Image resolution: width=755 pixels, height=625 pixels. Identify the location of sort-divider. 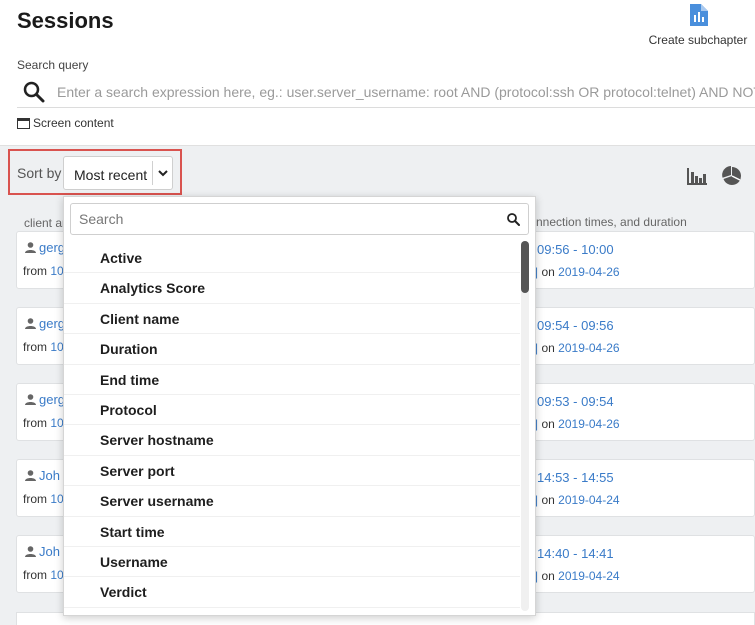
(152, 173).